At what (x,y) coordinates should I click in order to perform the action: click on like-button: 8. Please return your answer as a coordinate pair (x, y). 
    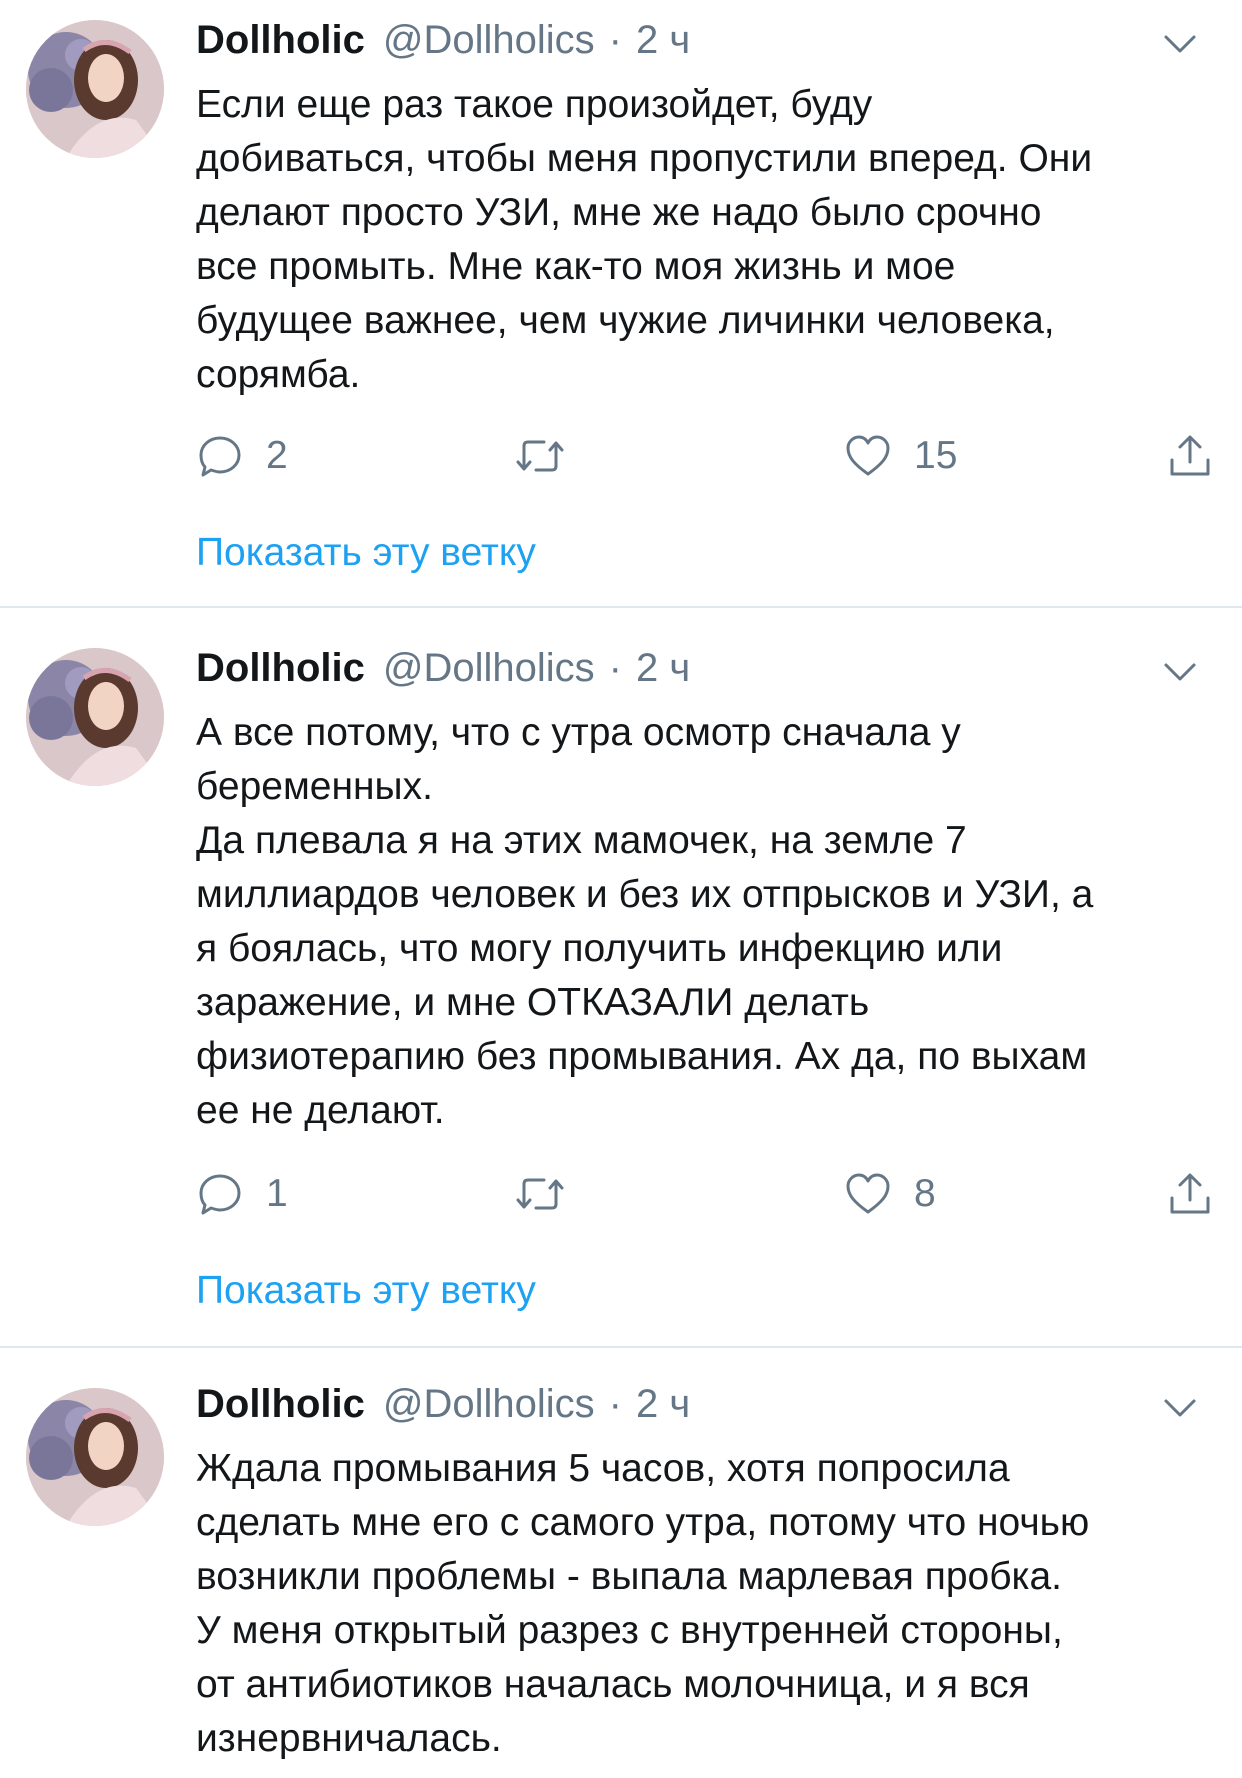
    Looking at the image, I should click on (890, 1194).